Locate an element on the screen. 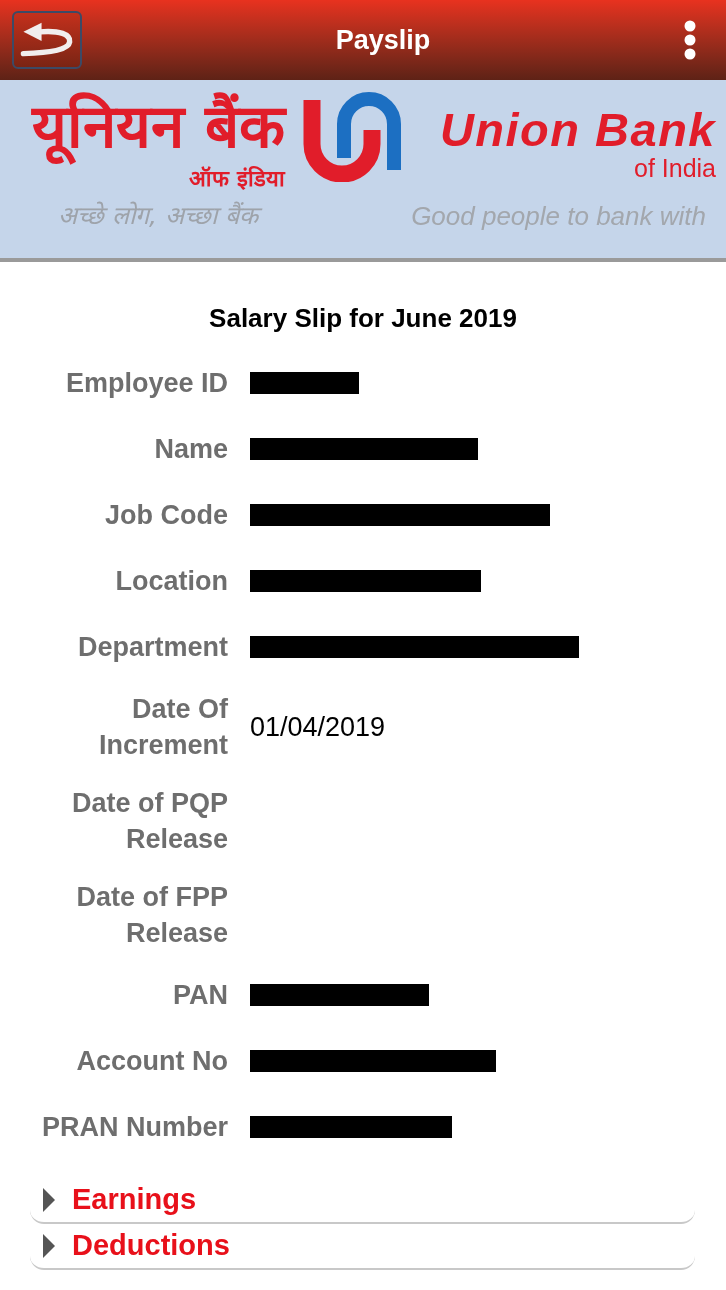 Image resolution: width=726 pixels, height=1290 pixels. kebab-menu-icon is located at coordinates (690, 40).